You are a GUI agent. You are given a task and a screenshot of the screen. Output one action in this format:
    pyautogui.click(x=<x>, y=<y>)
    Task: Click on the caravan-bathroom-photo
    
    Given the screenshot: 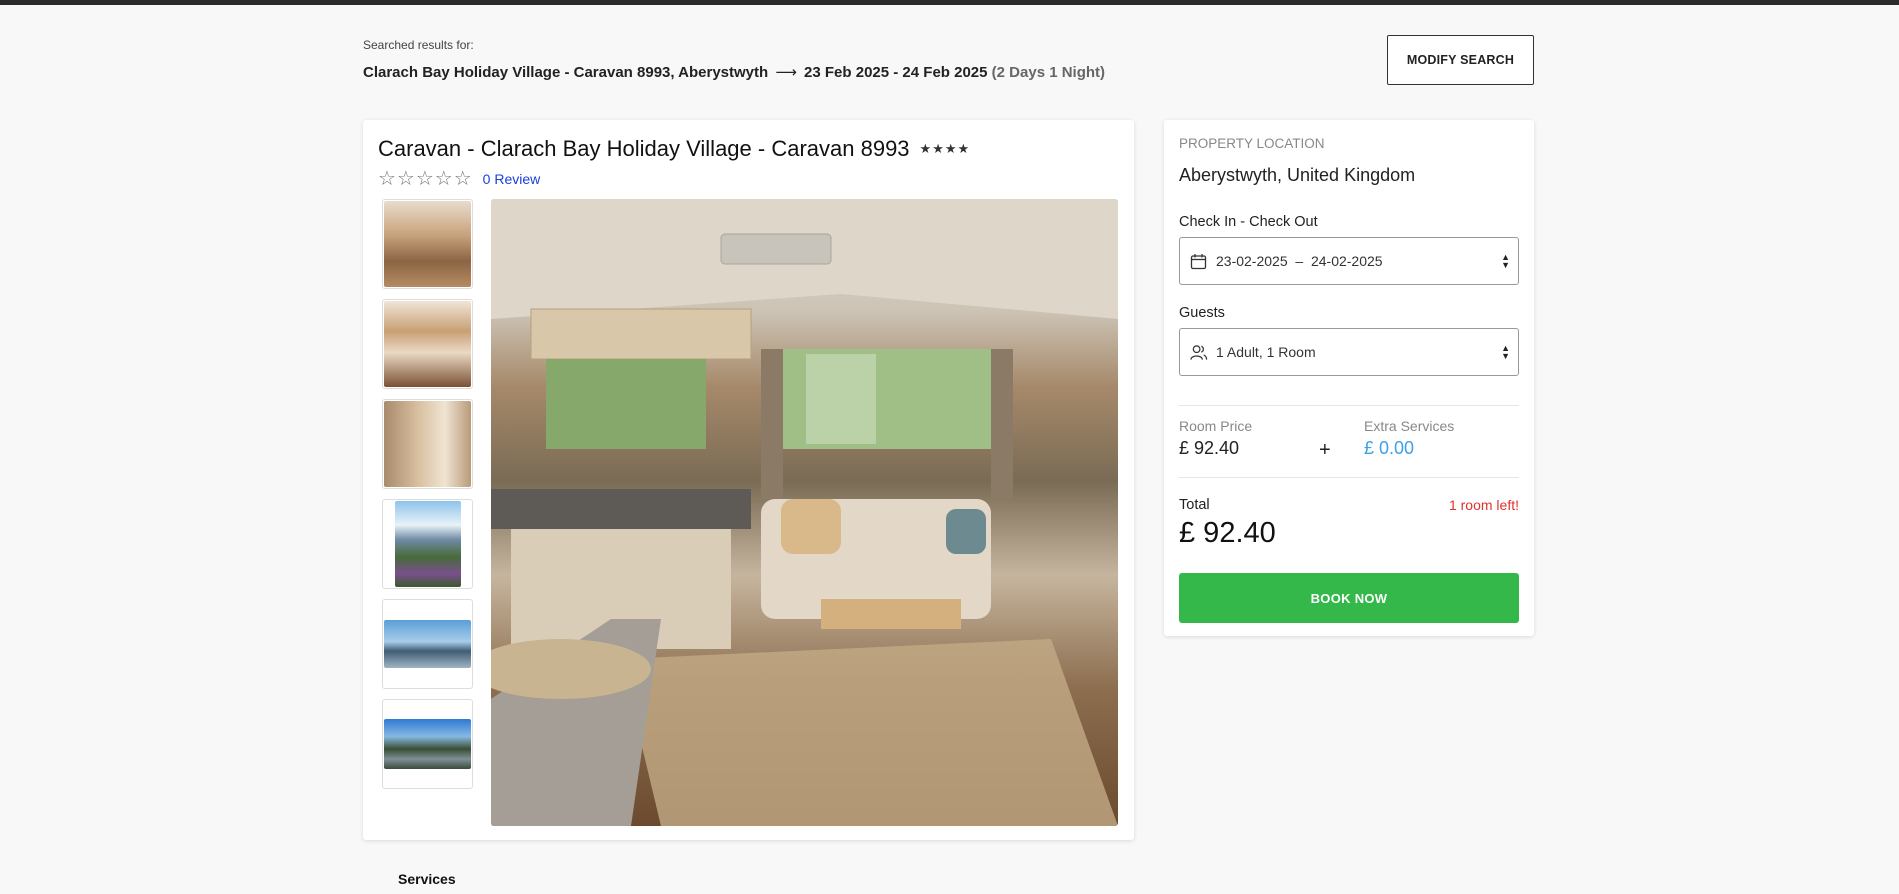 What is the action you would take?
    pyautogui.click(x=427, y=444)
    